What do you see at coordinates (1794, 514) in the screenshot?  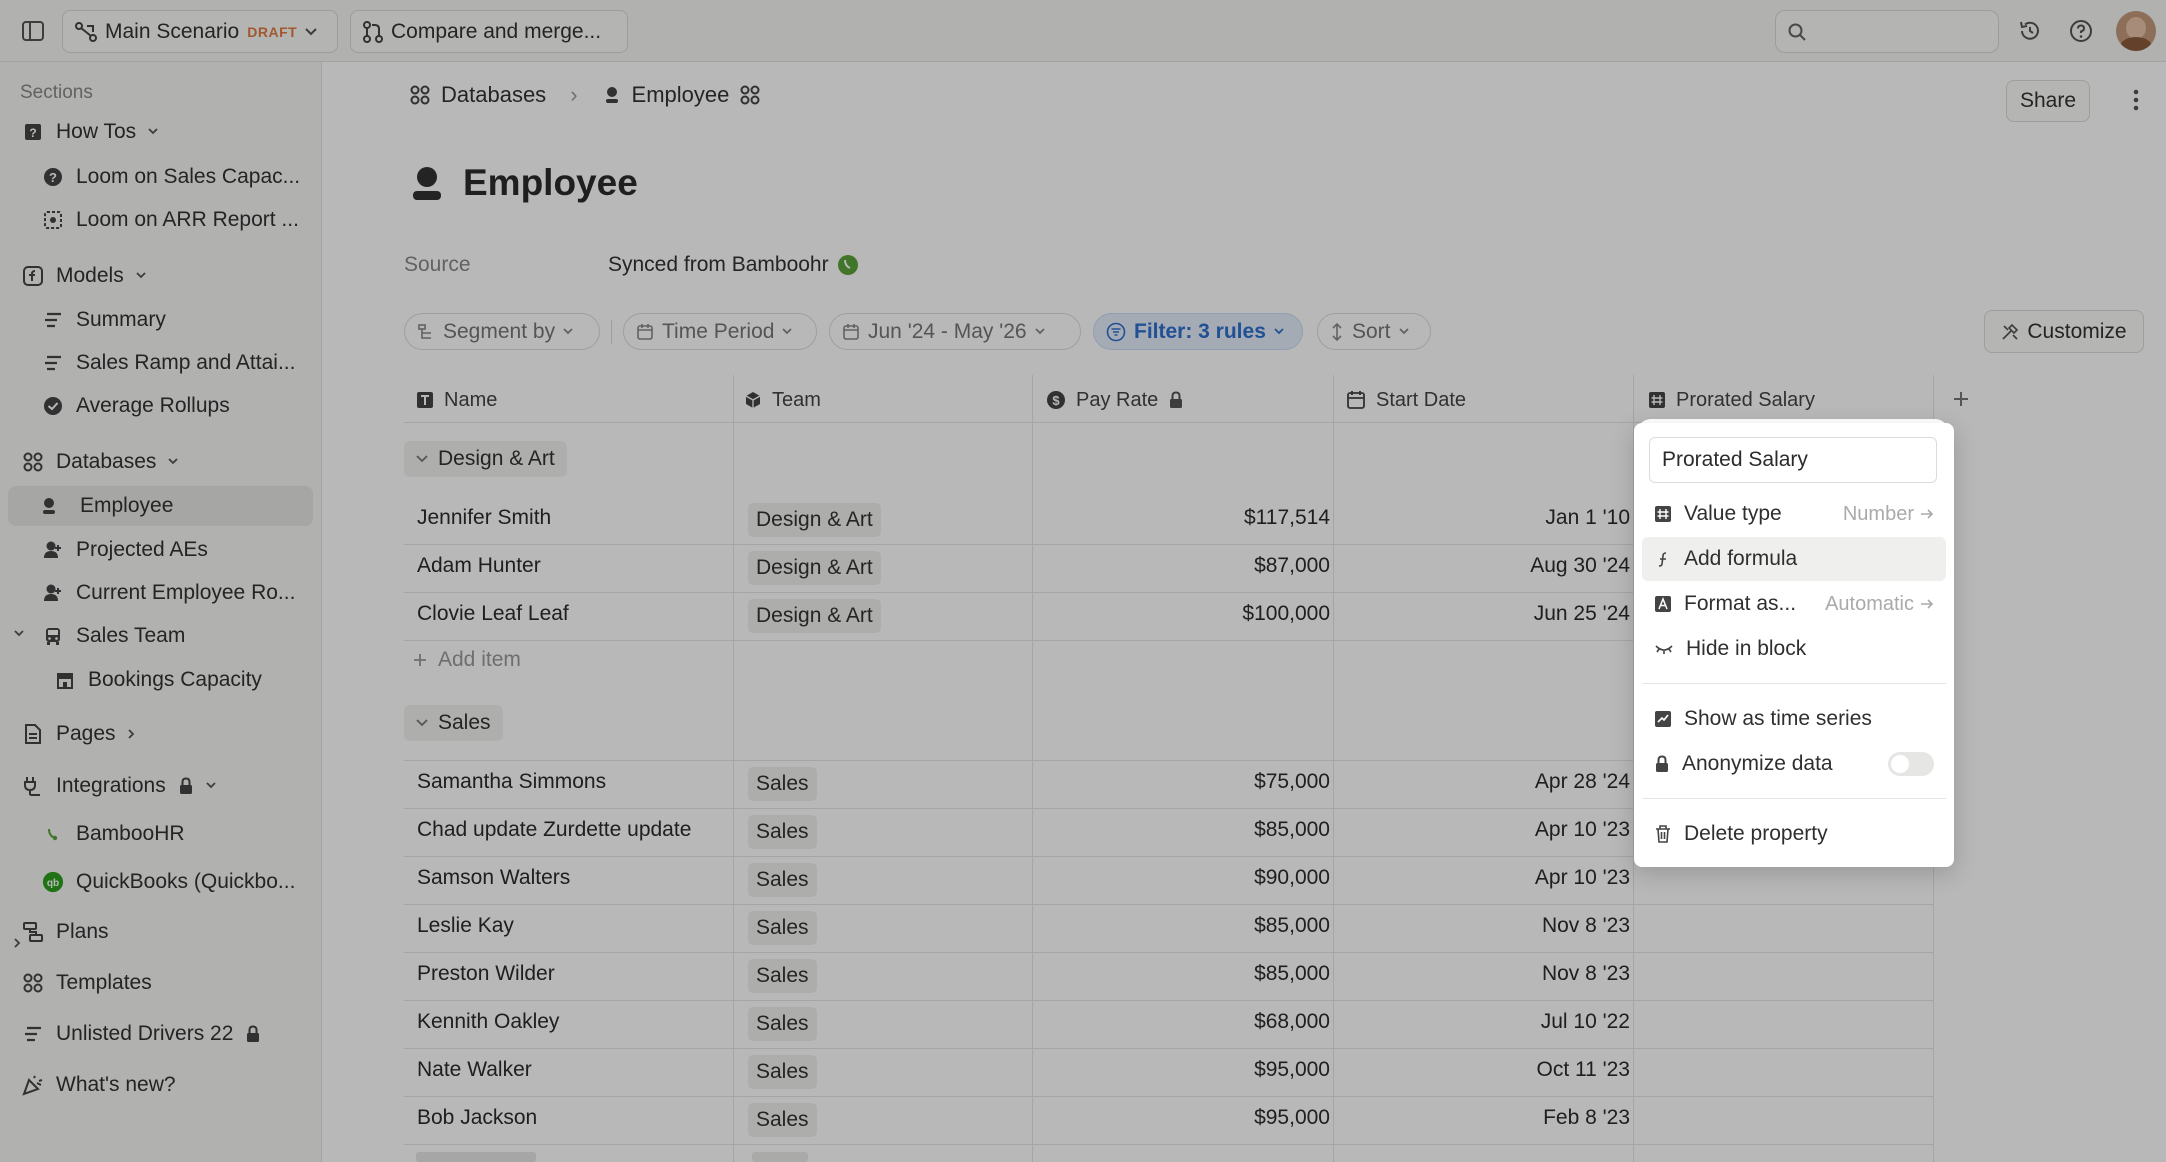 I see `value-type-menu-item: Value type Number` at bounding box center [1794, 514].